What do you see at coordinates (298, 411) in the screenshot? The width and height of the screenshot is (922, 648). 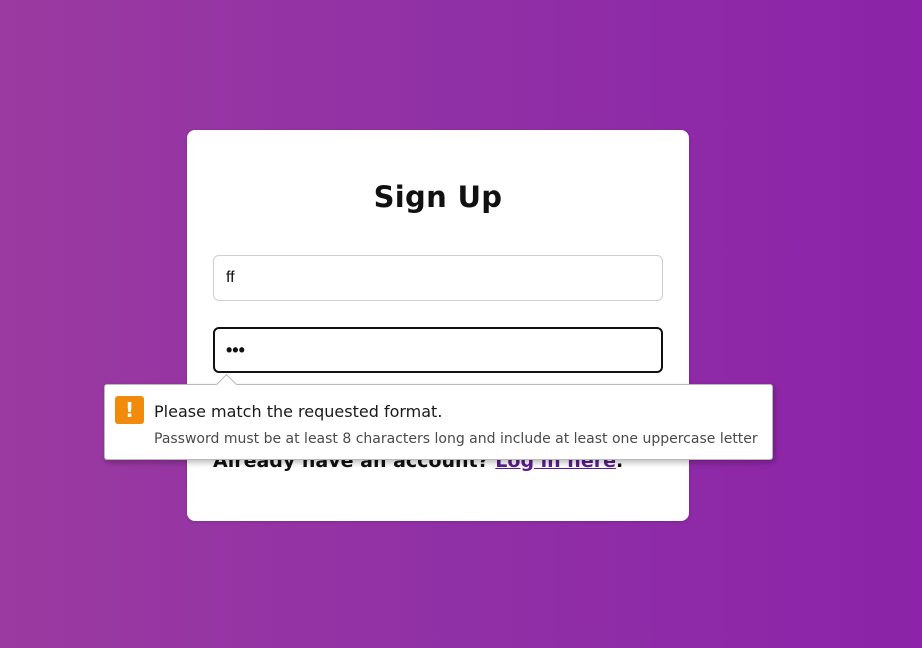 I see `validation-message: Please match the requested format.` at bounding box center [298, 411].